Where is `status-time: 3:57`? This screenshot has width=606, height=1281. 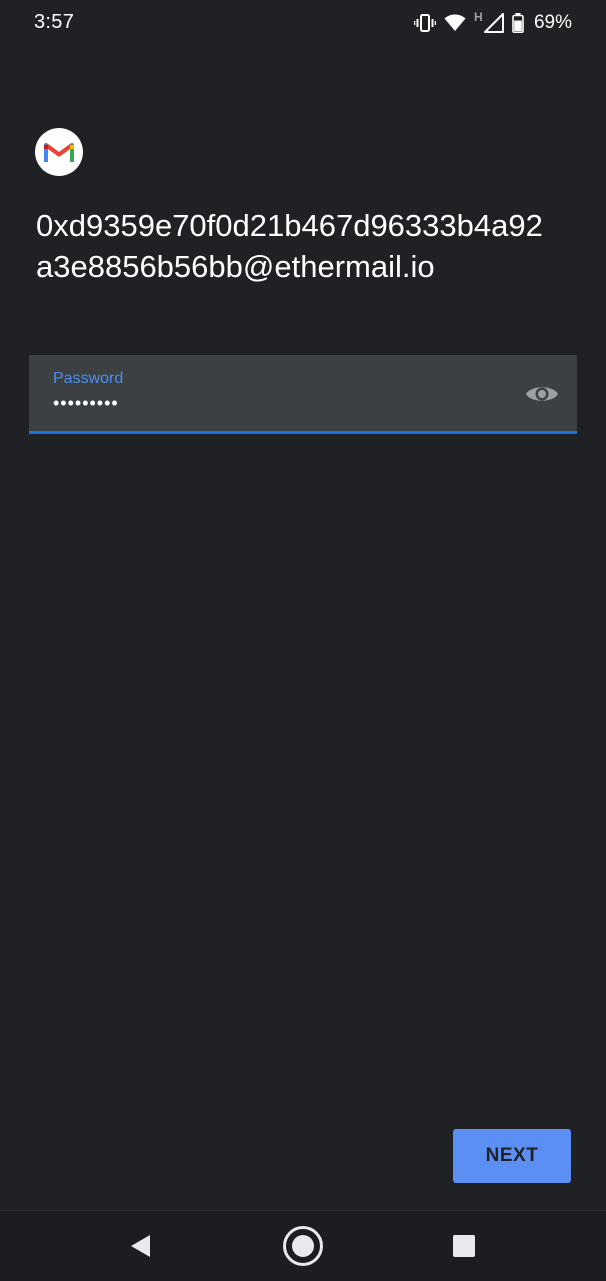 status-time: 3:57 is located at coordinates (54, 22).